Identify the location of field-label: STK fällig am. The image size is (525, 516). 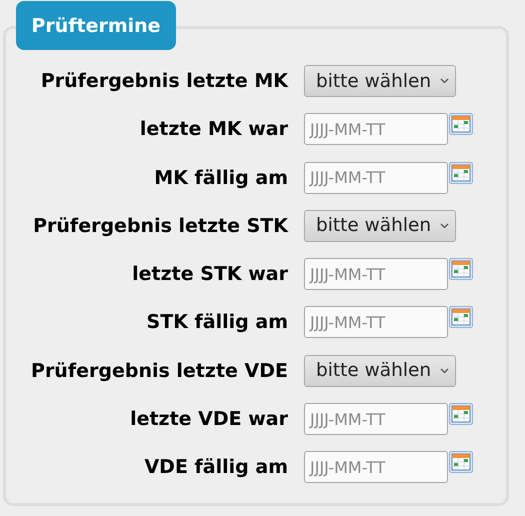
(217, 322).